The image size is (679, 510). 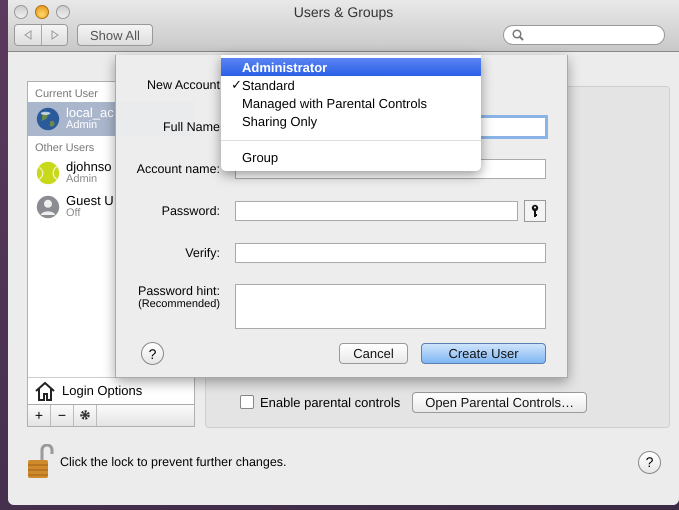 What do you see at coordinates (330, 402) in the screenshot?
I see `checkbox-label: Enable parental controls` at bounding box center [330, 402].